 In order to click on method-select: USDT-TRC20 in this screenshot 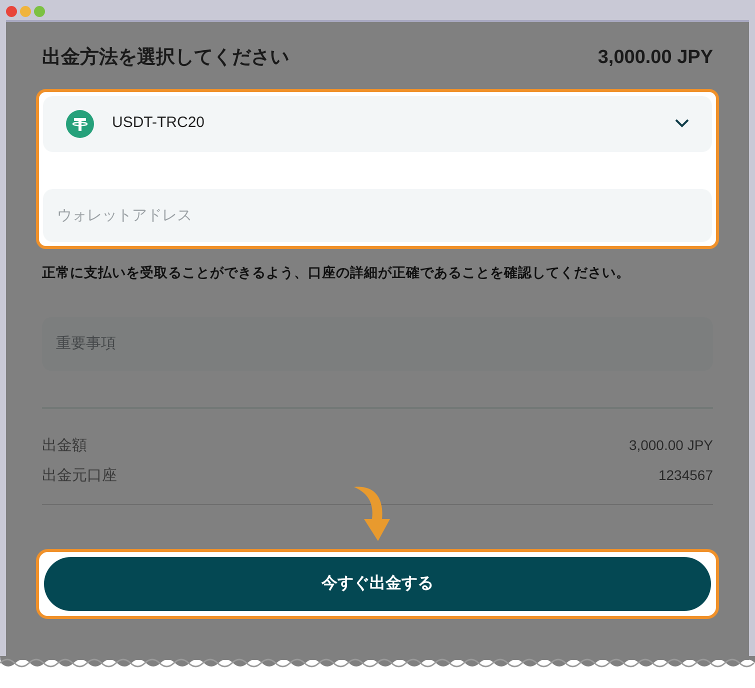, I will do `click(377, 124)`.